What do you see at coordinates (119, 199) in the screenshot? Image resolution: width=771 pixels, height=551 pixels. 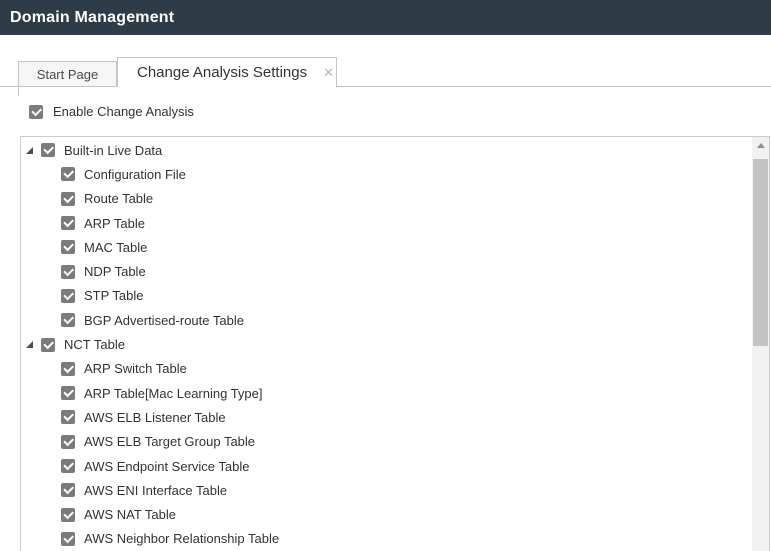 I see `tree-item-label: Route Table` at bounding box center [119, 199].